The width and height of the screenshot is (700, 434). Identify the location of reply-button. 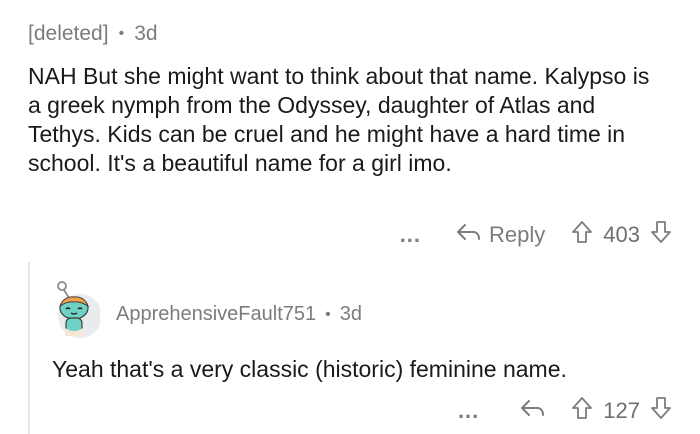
(532, 410).